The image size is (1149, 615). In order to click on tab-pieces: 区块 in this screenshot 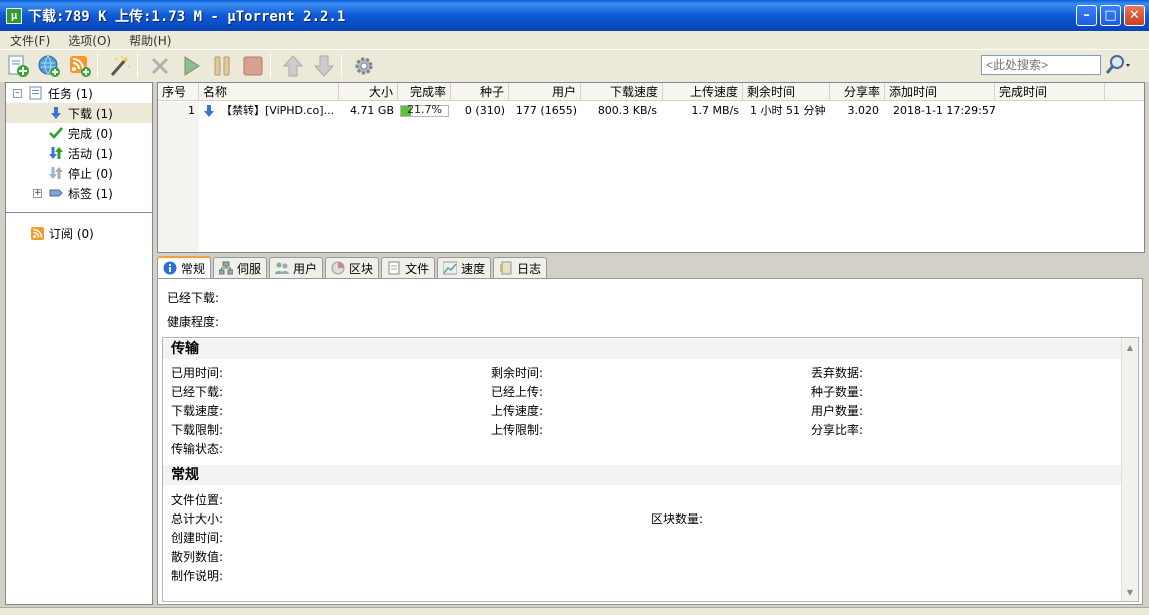, I will do `click(352, 267)`.